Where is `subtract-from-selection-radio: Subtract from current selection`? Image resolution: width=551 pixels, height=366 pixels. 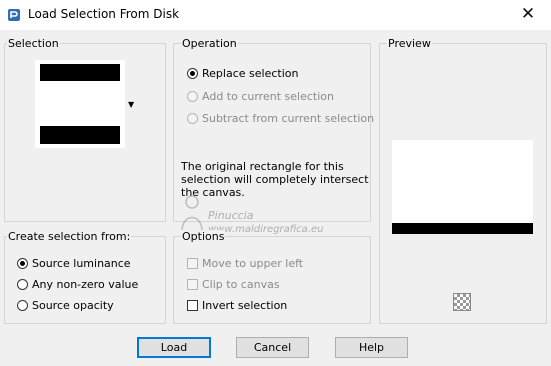 subtract-from-selection-radio: Subtract from current selection is located at coordinates (280, 118).